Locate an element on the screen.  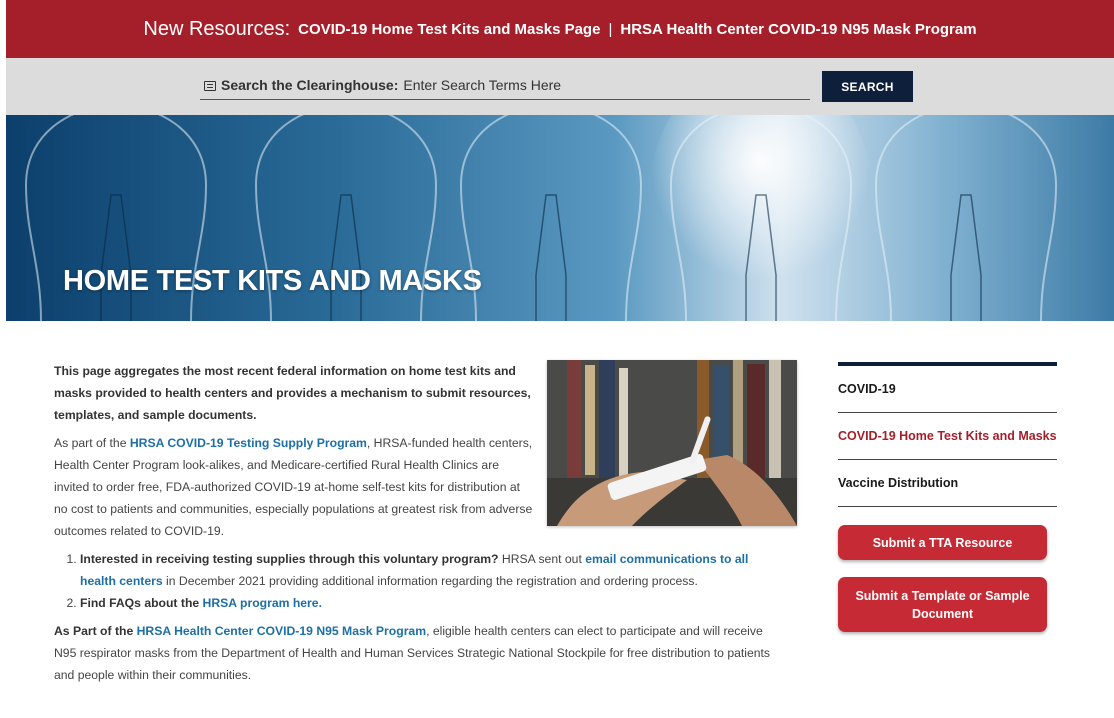
submit-template-button: Submit a Template or Sample Document is located at coordinates (942, 604).